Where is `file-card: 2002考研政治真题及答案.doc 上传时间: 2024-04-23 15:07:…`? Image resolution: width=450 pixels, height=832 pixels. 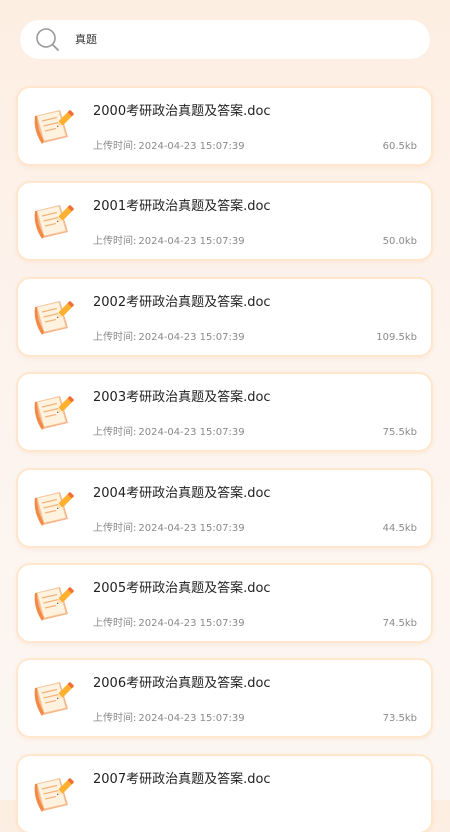 file-card: 2002考研政治真题及答案.doc 上传时间: 2024-04-23 15:07:… is located at coordinates (224, 317).